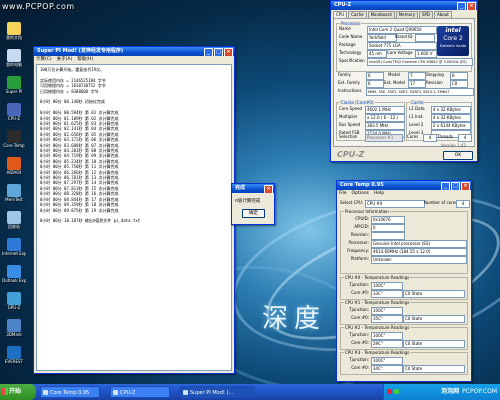 The width and height of the screenshot is (500, 400). What do you see at coordinates (388, 228) in the screenshot?
I see `apicid-field: 0` at bounding box center [388, 228].